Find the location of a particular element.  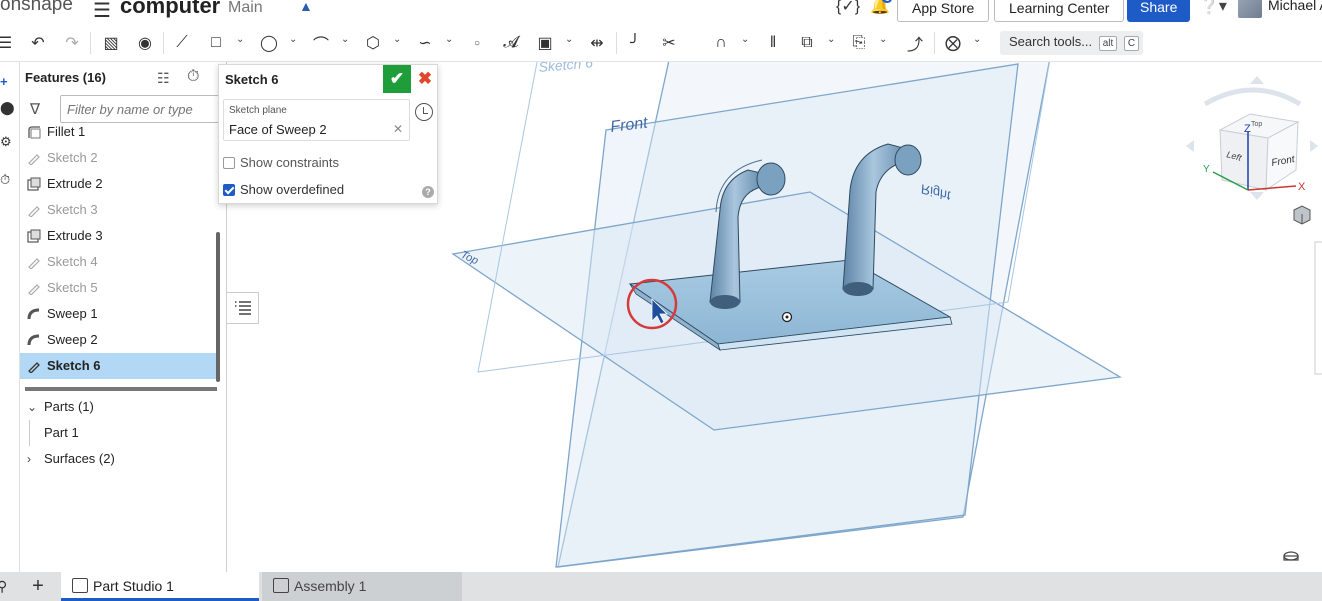

feature-item-sweep-2: Sweep 2 is located at coordinates (120, 340).